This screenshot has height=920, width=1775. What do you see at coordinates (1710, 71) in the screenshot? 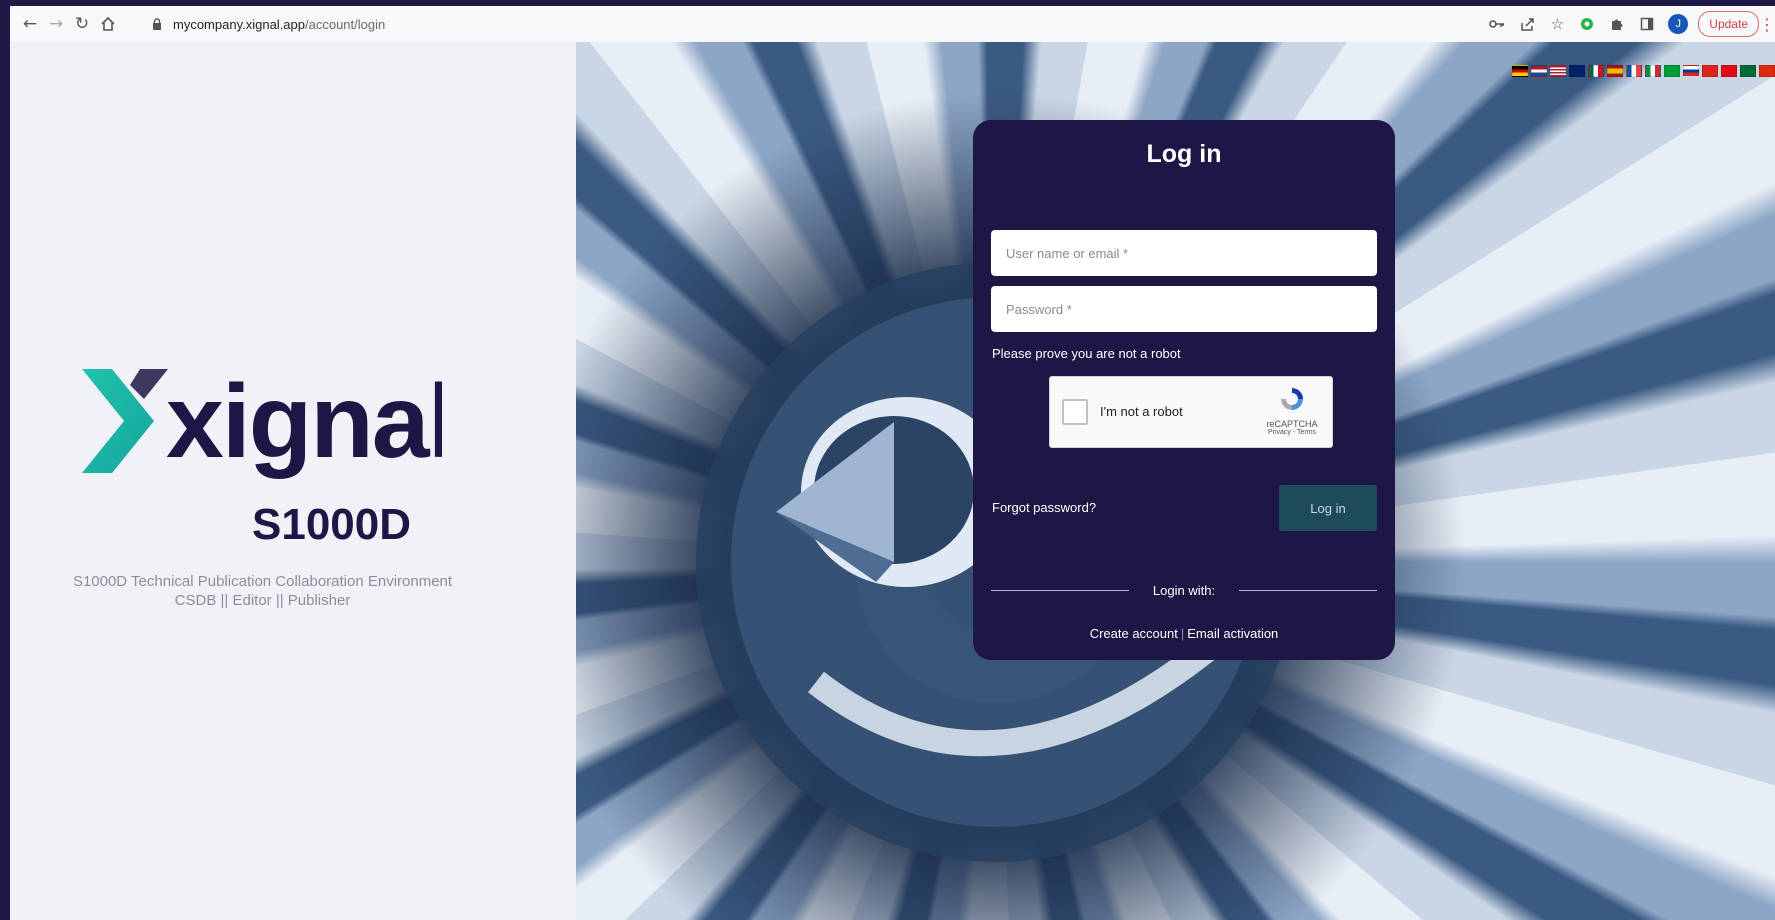
I see `flag-vn-icon` at bounding box center [1710, 71].